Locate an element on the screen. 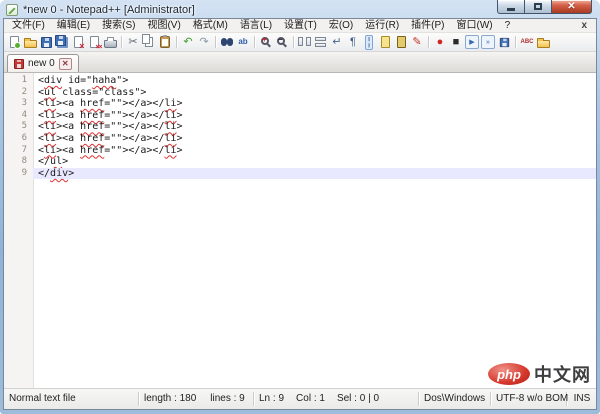 The image size is (600, 414). status-doc-type: Normal text file is located at coordinates (71, 399).